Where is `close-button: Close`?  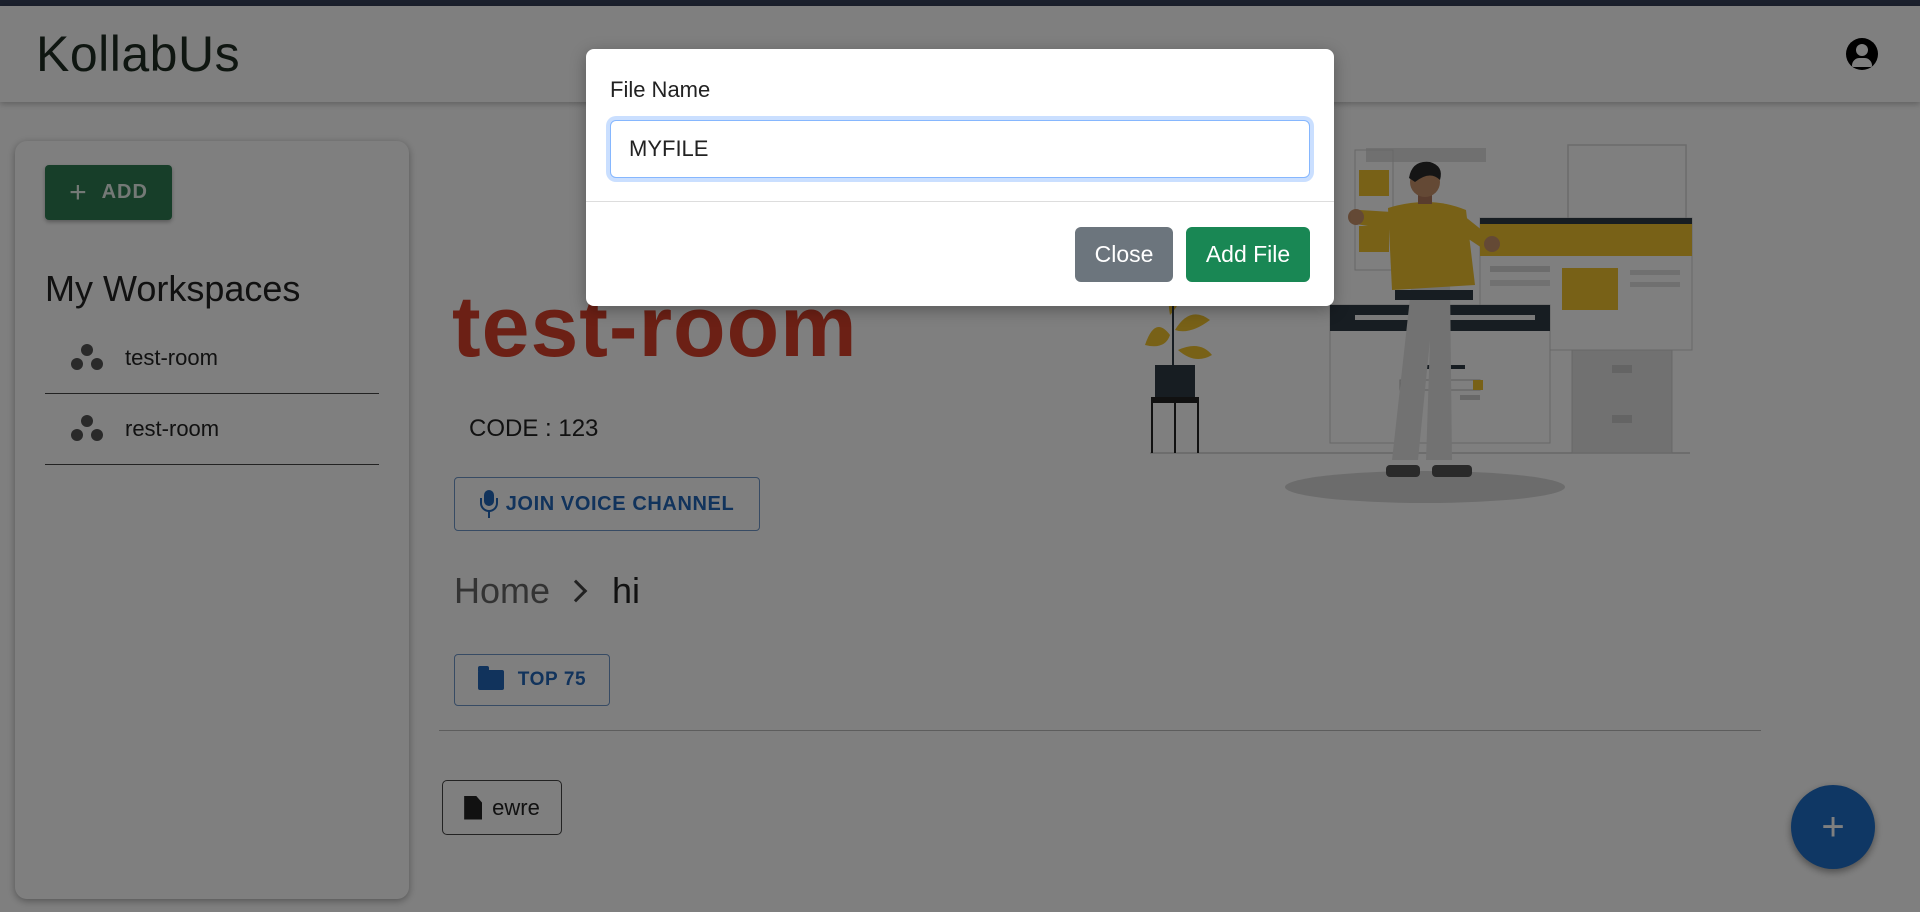
close-button: Close is located at coordinates (1124, 254).